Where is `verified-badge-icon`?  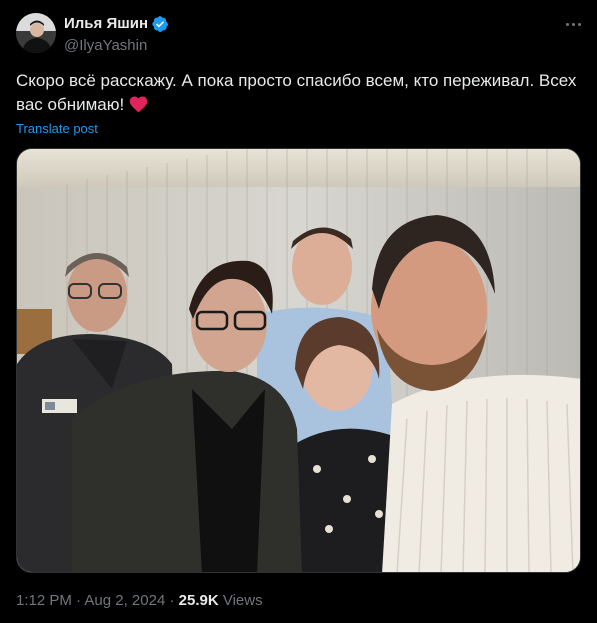 verified-badge-icon is located at coordinates (160, 24).